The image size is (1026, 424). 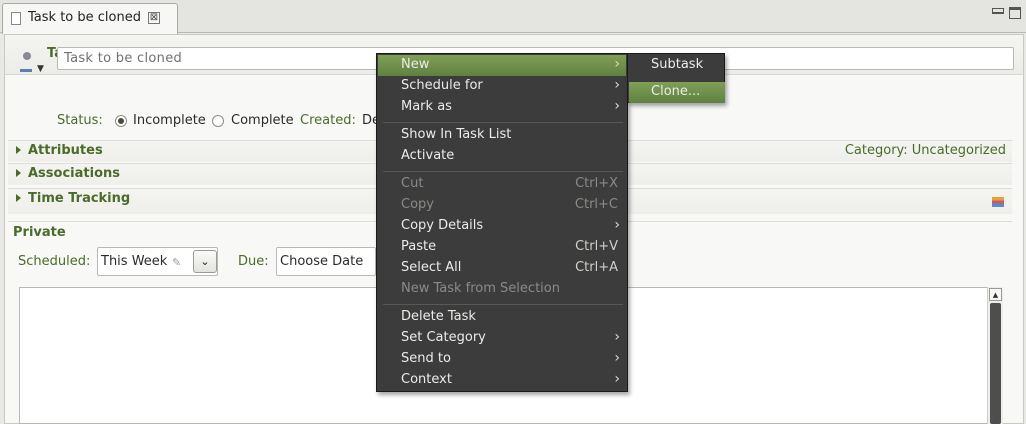 What do you see at coordinates (596, 183) in the screenshot?
I see `menu-shortcut: Ctrl+X` at bounding box center [596, 183].